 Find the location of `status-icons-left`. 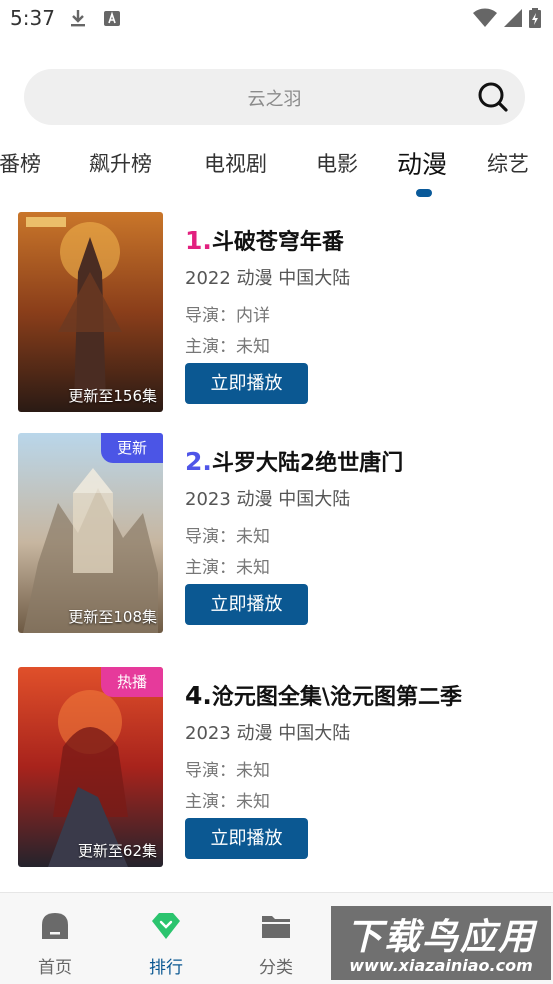

status-icons-left is located at coordinates (95, 18).